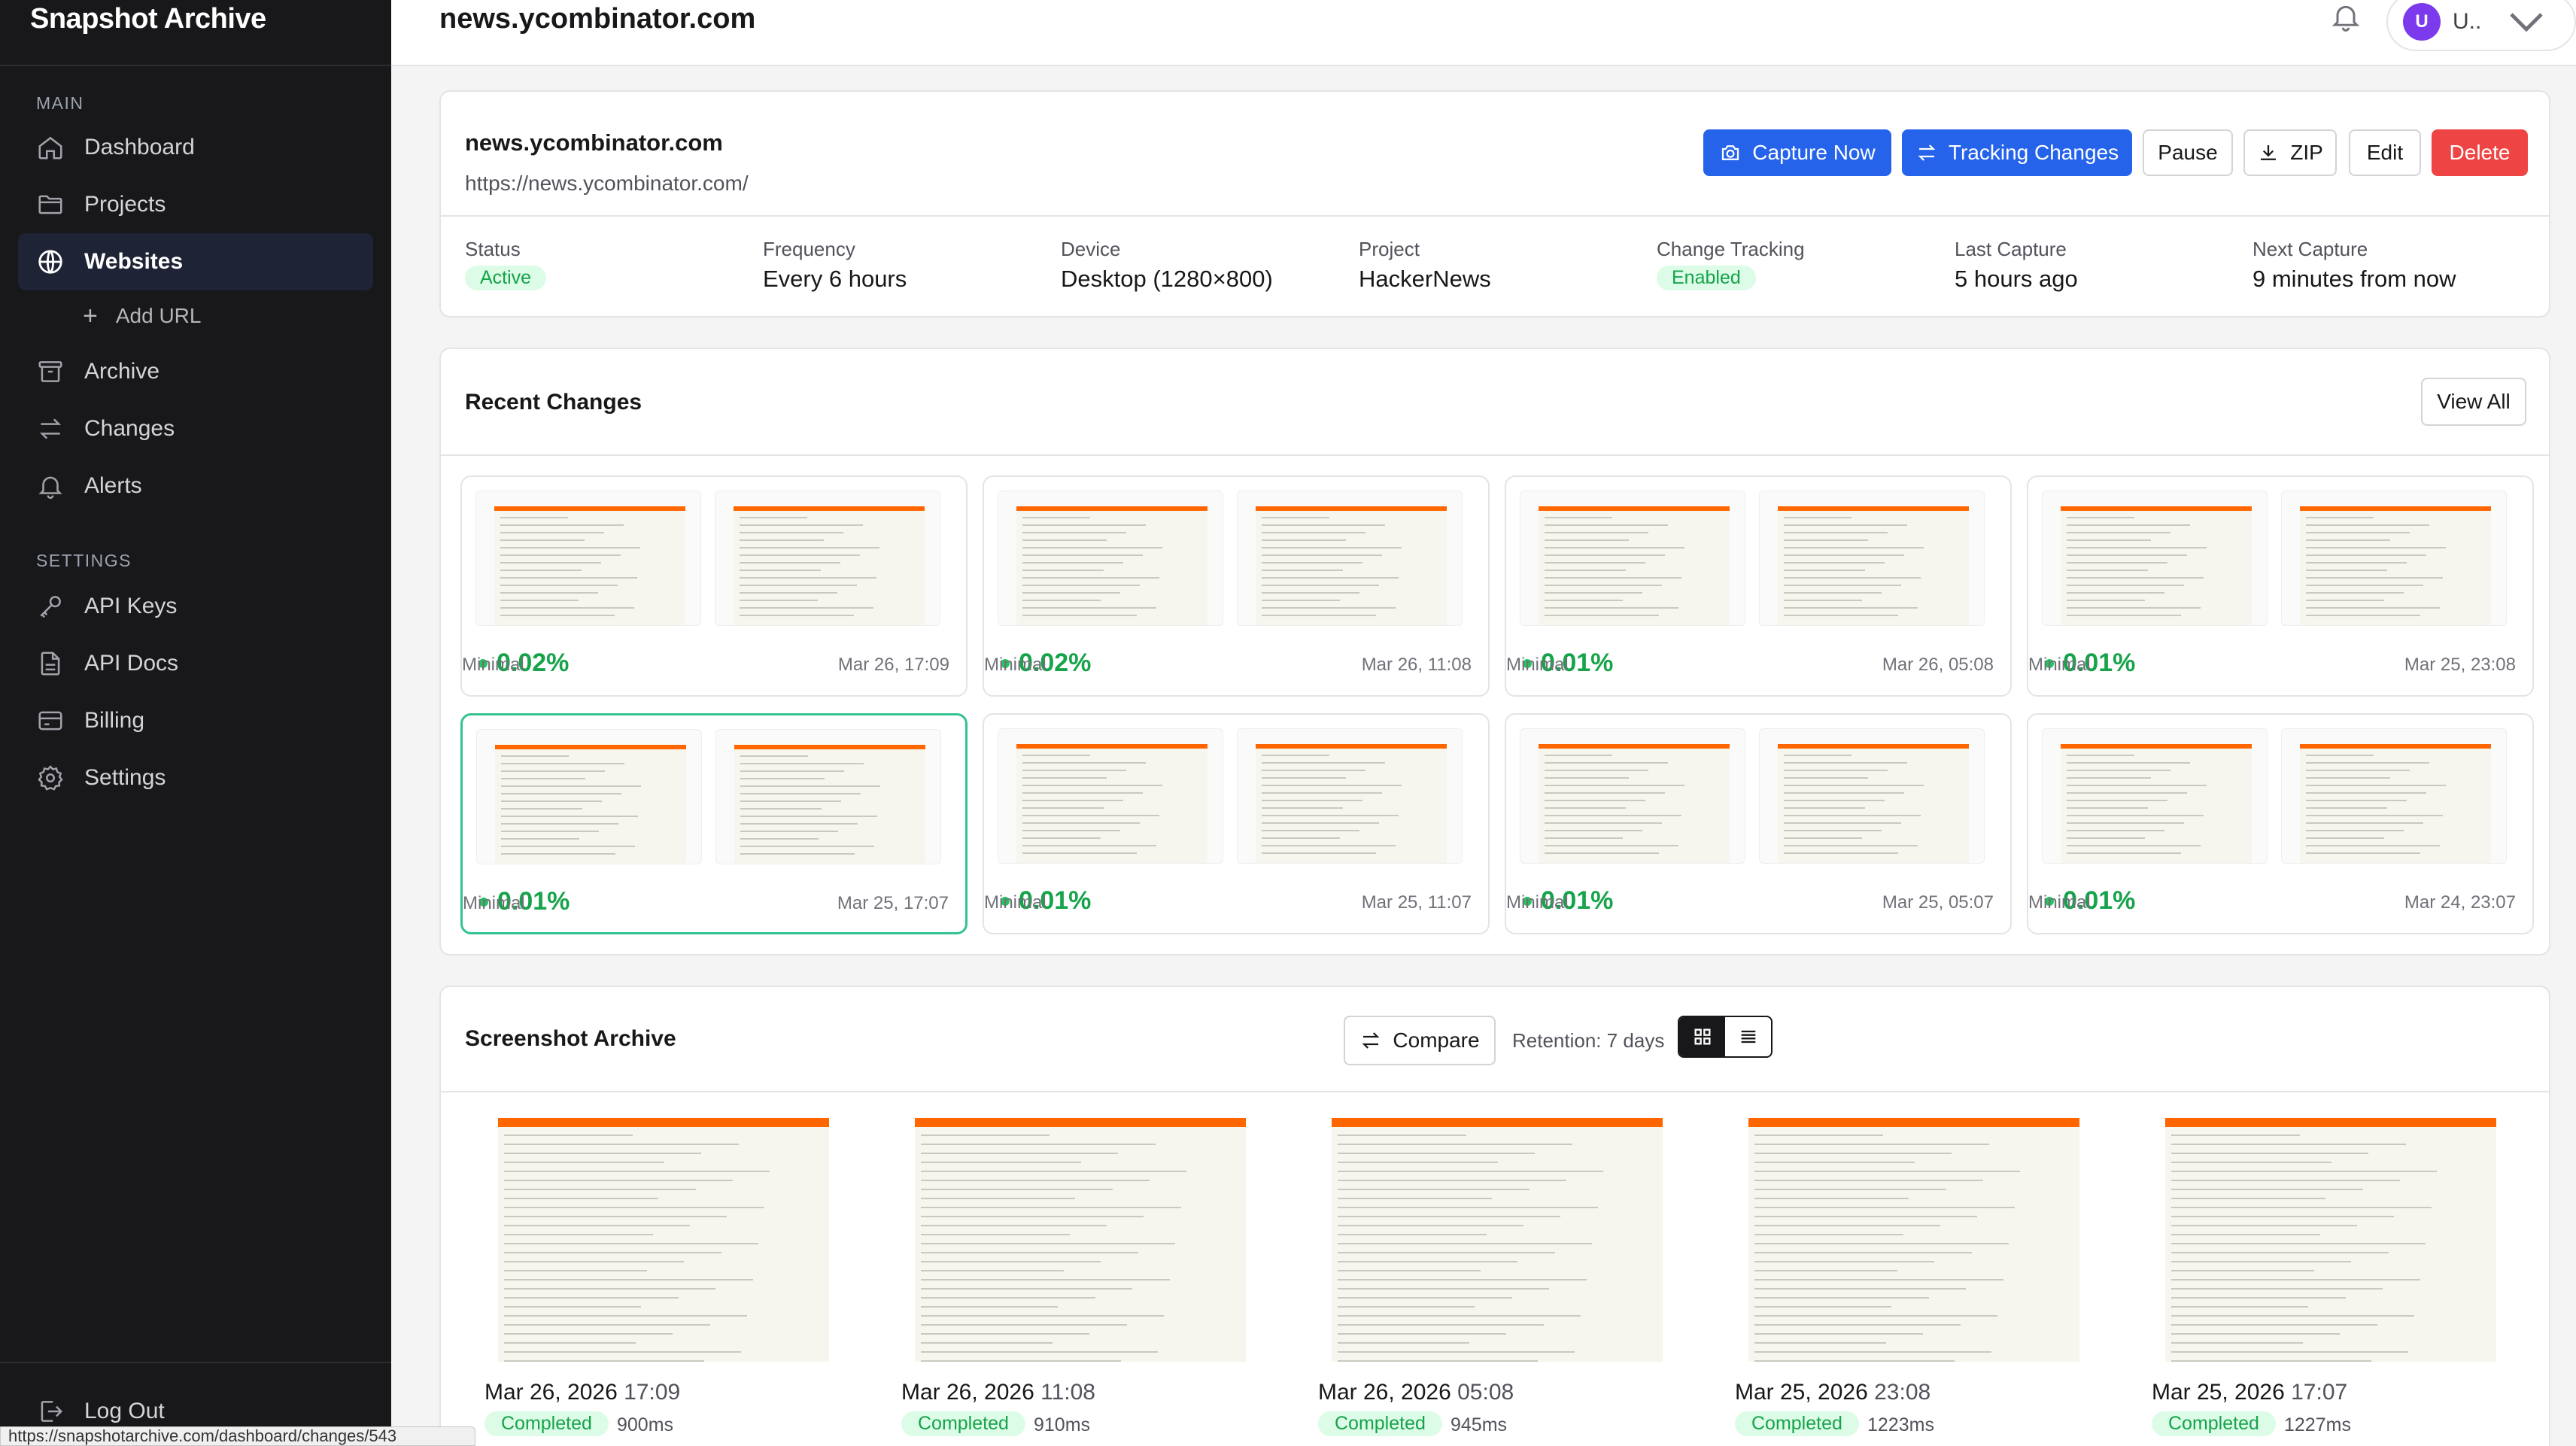  I want to click on change-tile: 0.01% Minimal Mar 25, 11:07, so click(1236, 823).